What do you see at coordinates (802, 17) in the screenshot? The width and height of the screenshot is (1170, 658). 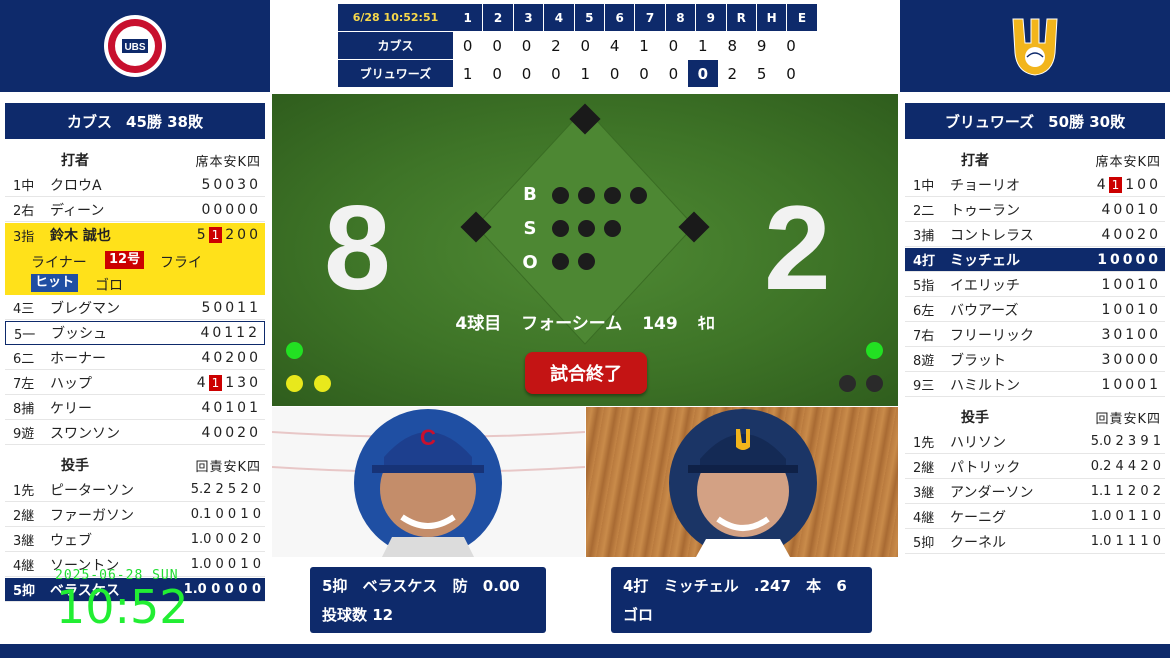 I see `errors-header: E` at bounding box center [802, 17].